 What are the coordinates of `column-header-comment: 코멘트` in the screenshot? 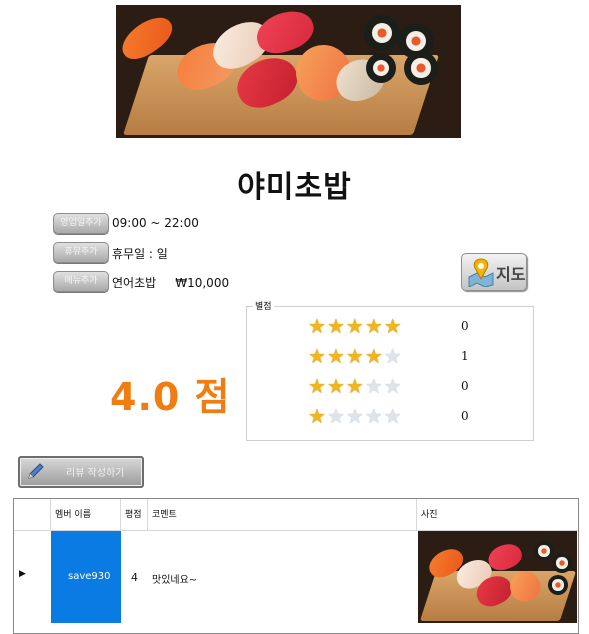 It's located at (282, 515).